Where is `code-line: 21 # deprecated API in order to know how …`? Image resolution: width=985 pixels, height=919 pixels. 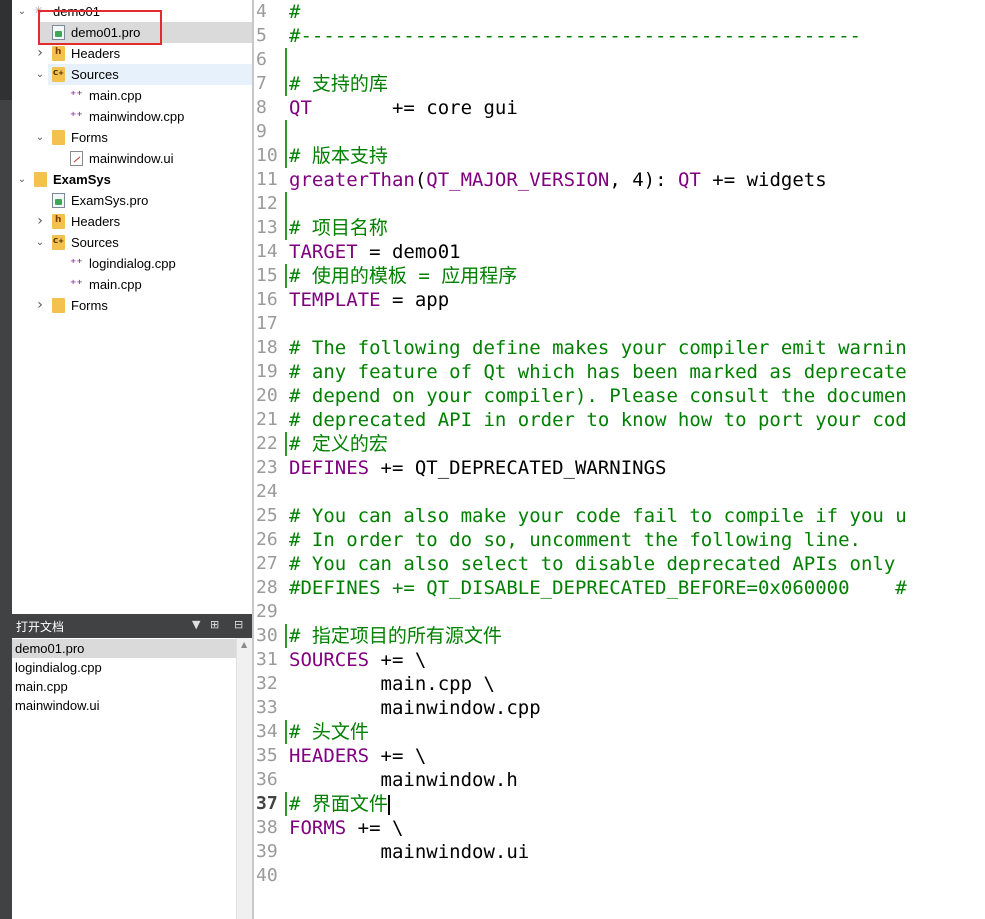 code-line: 21 # deprecated API in order to know how … is located at coordinates (619, 420).